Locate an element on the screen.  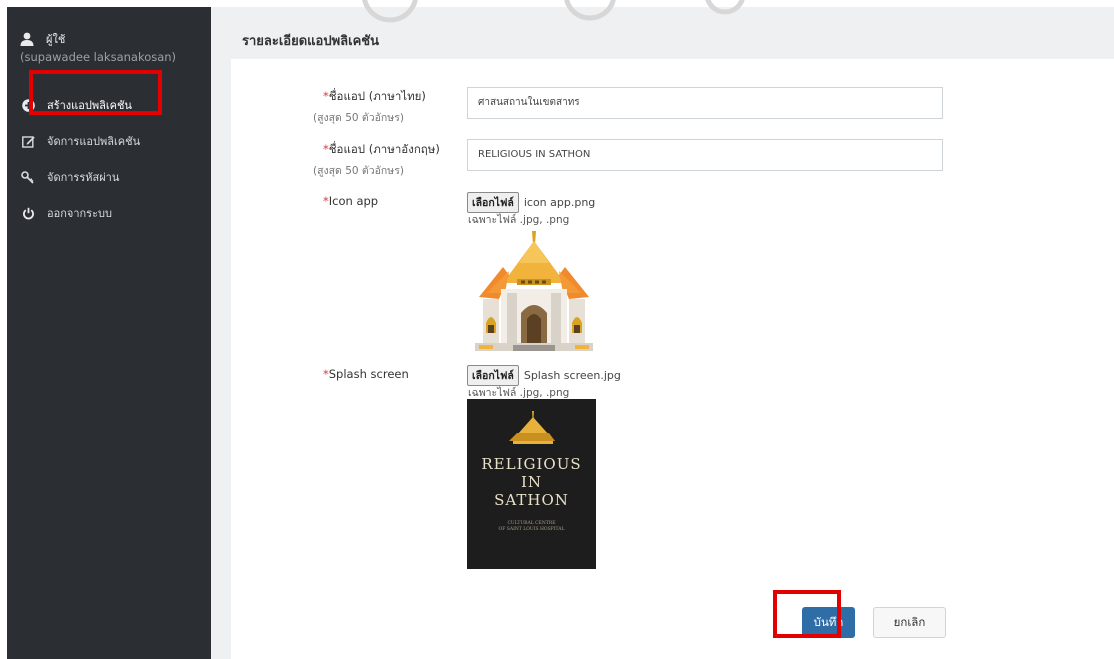
app-name-en-label: *ชื่อแอป (ภาษาอังกฤษ) is located at coordinates (381, 149).